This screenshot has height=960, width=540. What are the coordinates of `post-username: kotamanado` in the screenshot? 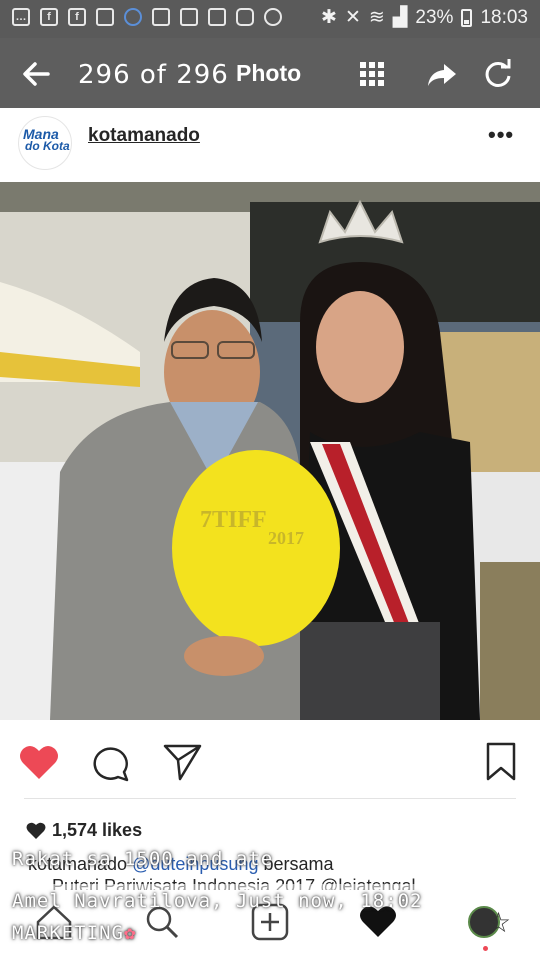 It's located at (144, 136).